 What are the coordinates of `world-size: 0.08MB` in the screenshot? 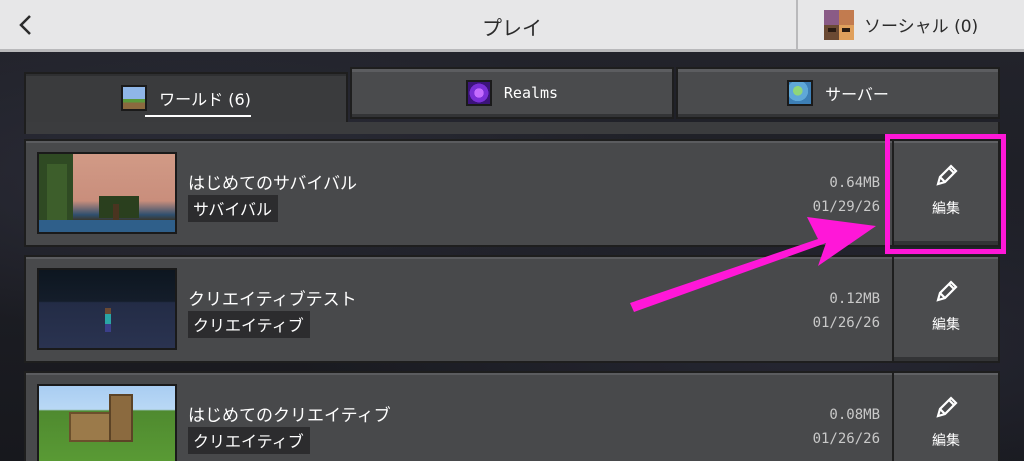 It's located at (854, 415).